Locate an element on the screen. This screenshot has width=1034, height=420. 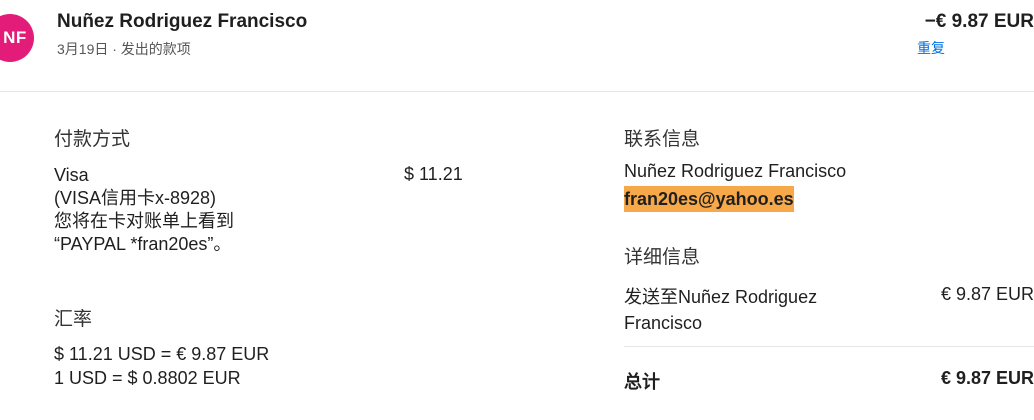
payment-method-amount: $ 11.21 is located at coordinates (433, 174).